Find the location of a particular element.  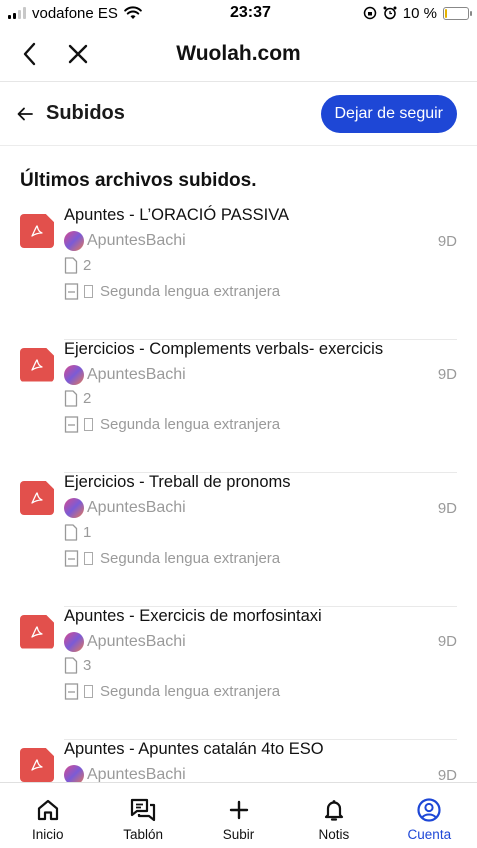

chat-icon is located at coordinates (143, 810).